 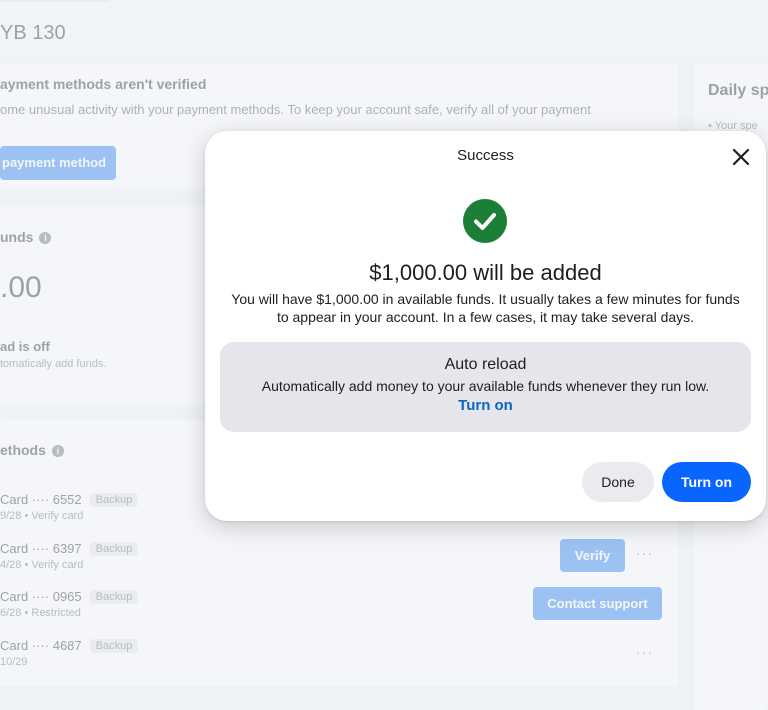 What do you see at coordinates (14, 662) in the screenshot?
I see `card-sub: 10/29` at bounding box center [14, 662].